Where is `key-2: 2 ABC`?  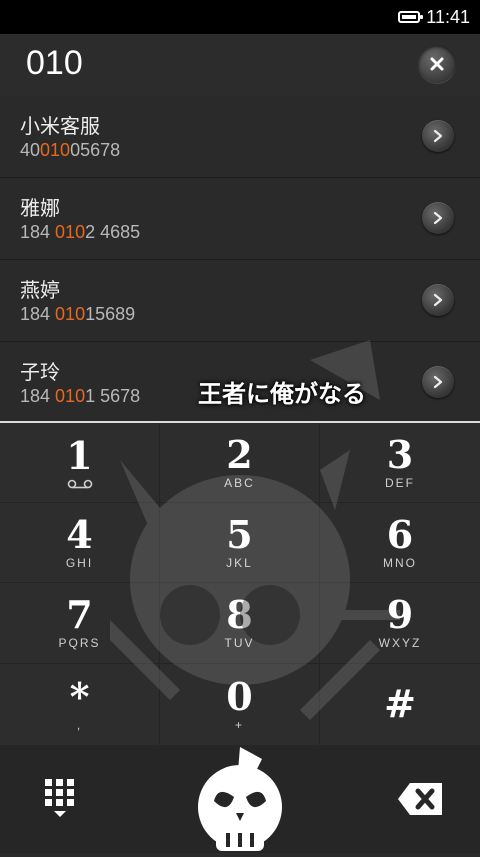
key-2: 2 ABC is located at coordinates (240, 463).